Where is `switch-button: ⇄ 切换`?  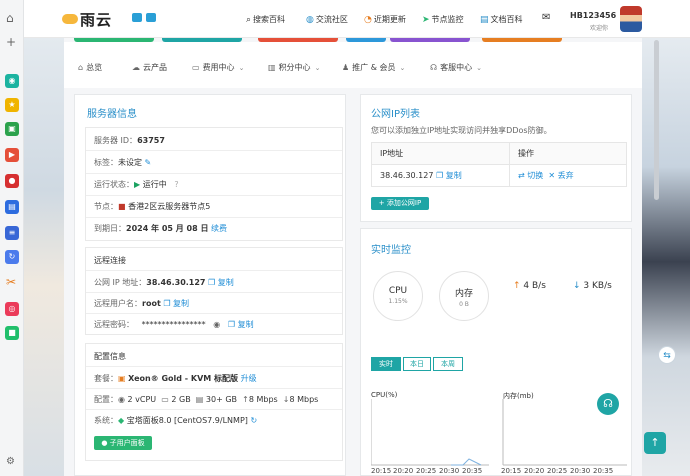 switch-button: ⇄ 切换 is located at coordinates (530, 175).